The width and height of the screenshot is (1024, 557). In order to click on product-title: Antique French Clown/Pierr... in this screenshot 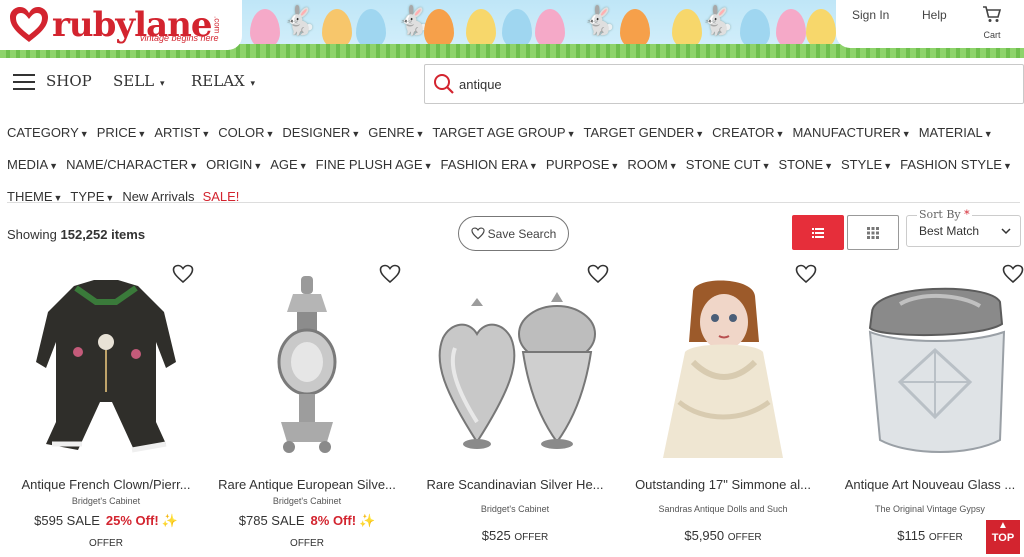, I will do `click(106, 484)`.